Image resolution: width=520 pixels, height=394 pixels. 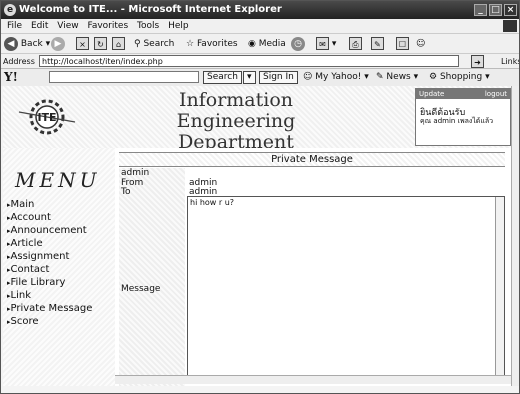 I want to click on message-label: Message, so click(x=141, y=289).